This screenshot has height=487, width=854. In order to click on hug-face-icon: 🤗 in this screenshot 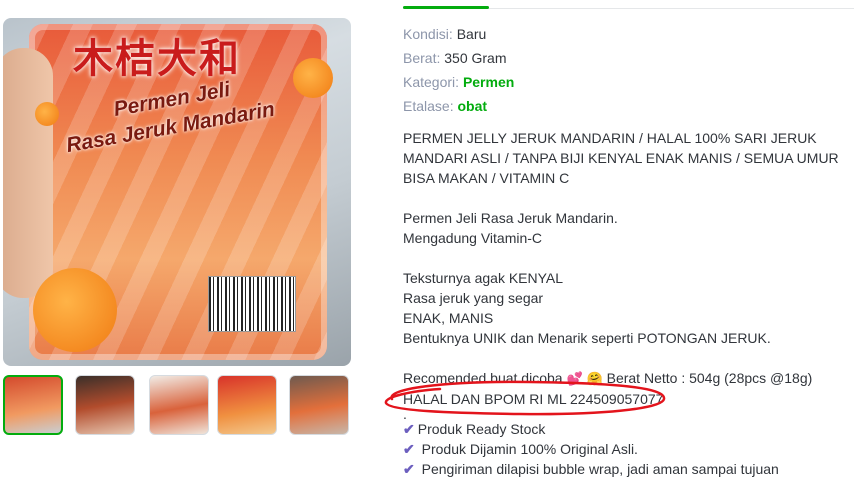, I will do `click(594, 378)`.